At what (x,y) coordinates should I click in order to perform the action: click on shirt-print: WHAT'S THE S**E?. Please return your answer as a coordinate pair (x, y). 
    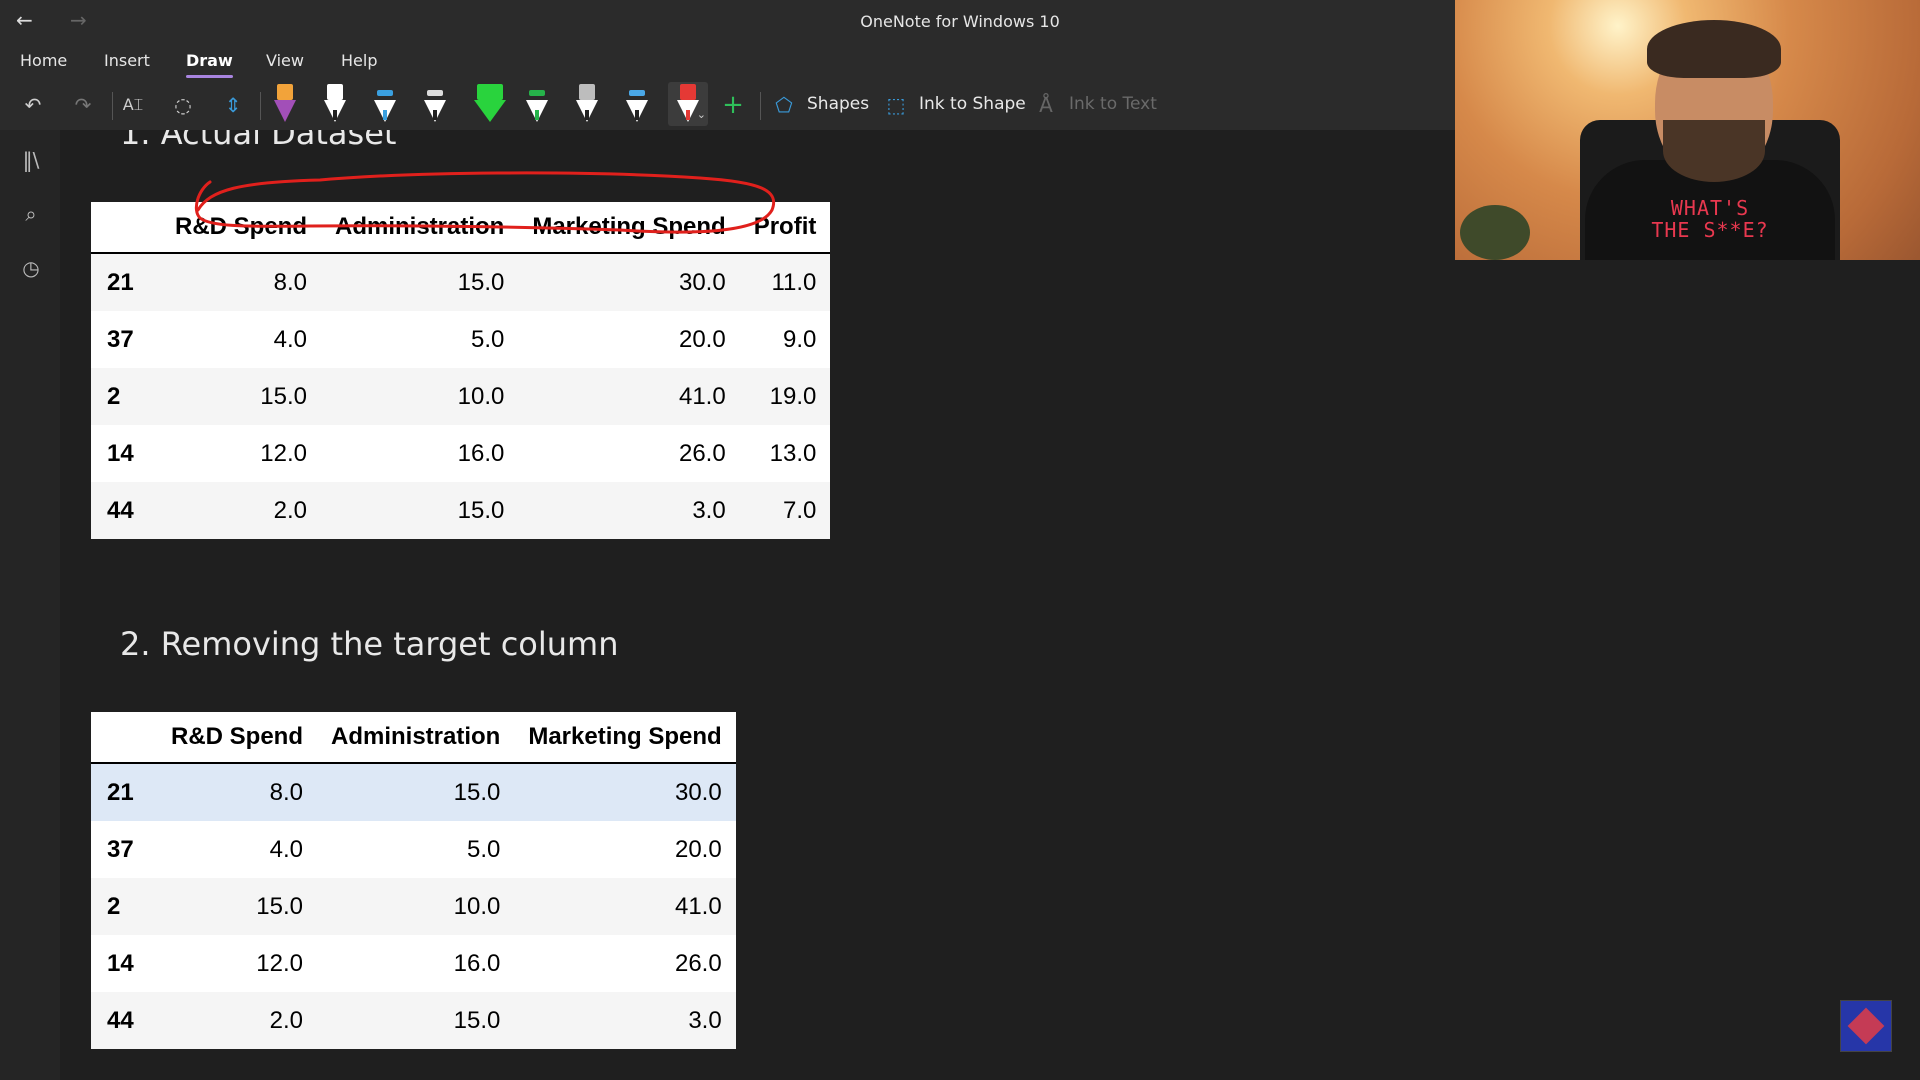
    Looking at the image, I should click on (1710, 219).